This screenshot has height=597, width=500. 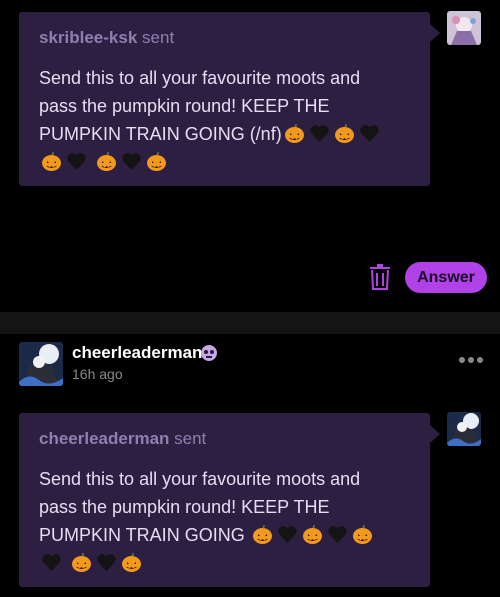 I want to click on sent-line: cheerleaderman sent, so click(x=122, y=439).